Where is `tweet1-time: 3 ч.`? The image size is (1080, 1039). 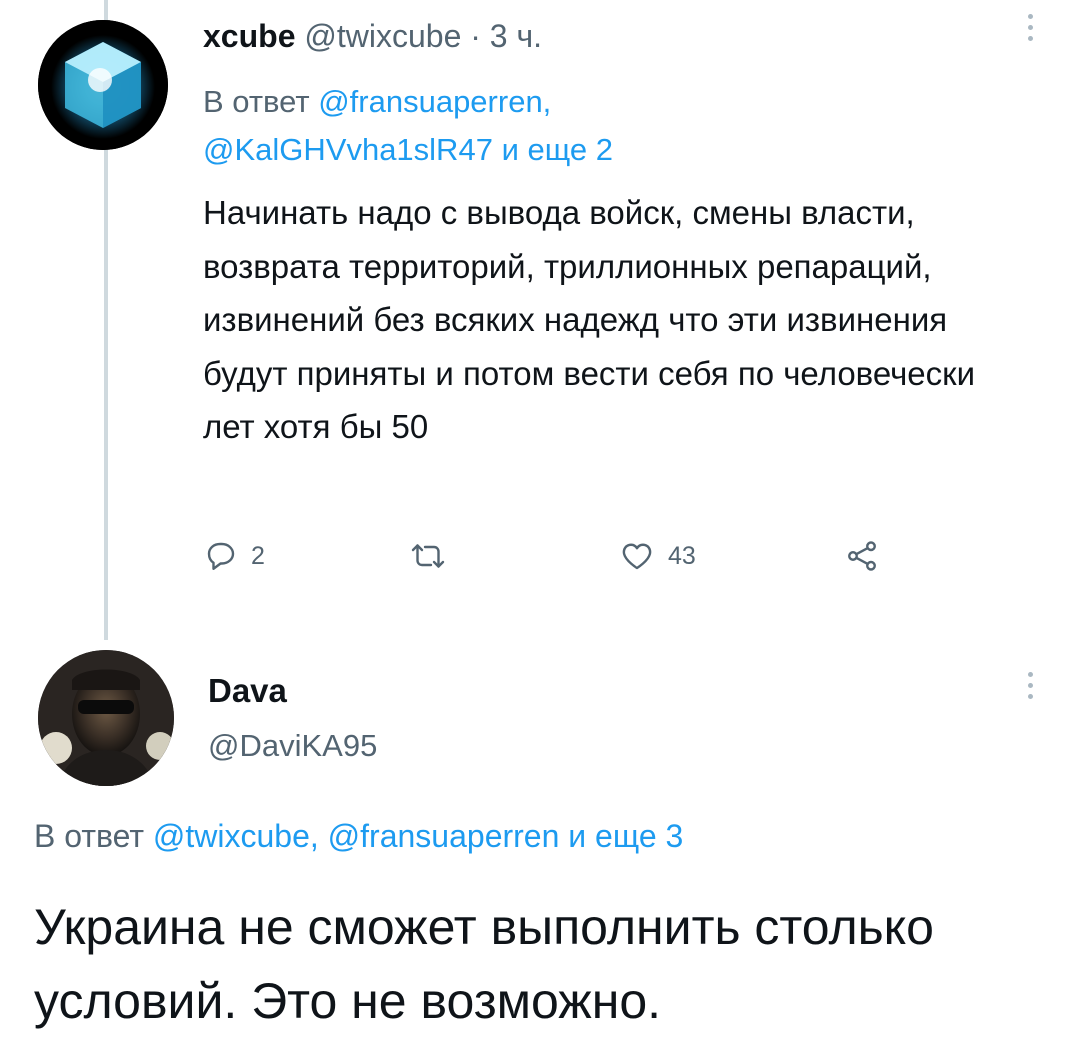
tweet1-time: 3 ч. is located at coordinates (516, 36).